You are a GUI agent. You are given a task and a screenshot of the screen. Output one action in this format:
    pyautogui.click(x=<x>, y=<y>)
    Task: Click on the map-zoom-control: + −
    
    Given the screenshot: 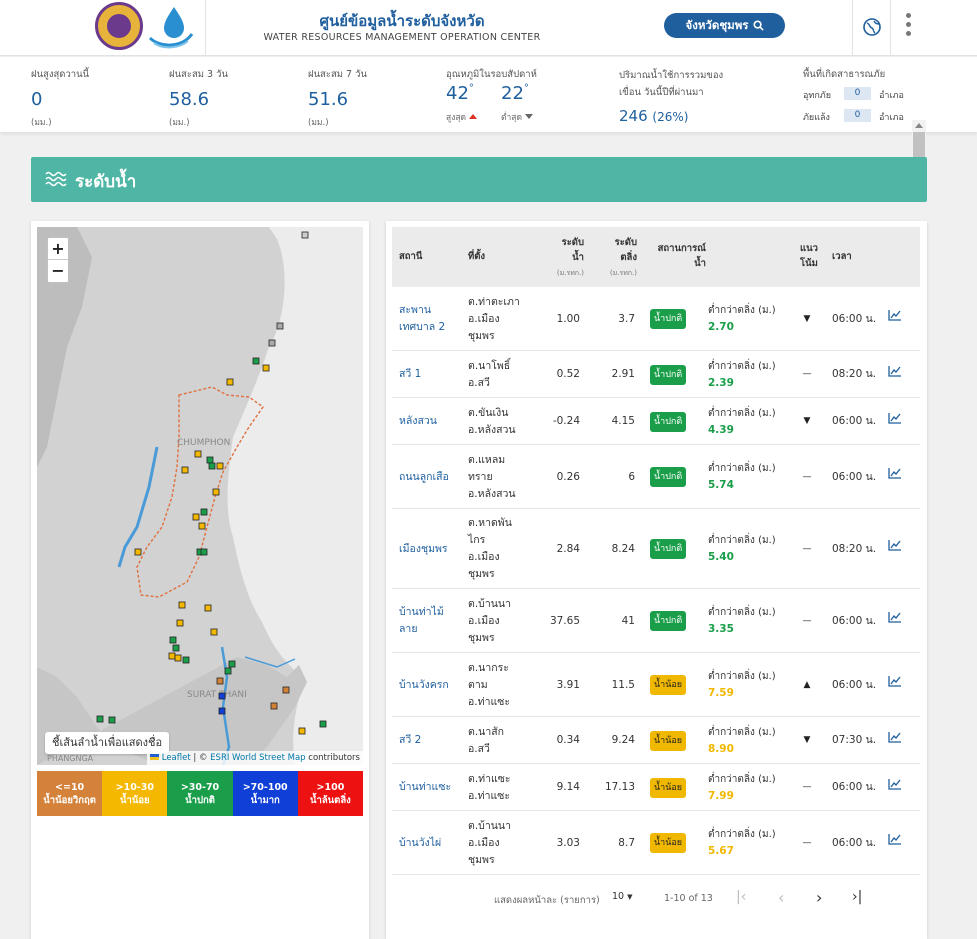 What is the action you would take?
    pyautogui.click(x=58, y=260)
    